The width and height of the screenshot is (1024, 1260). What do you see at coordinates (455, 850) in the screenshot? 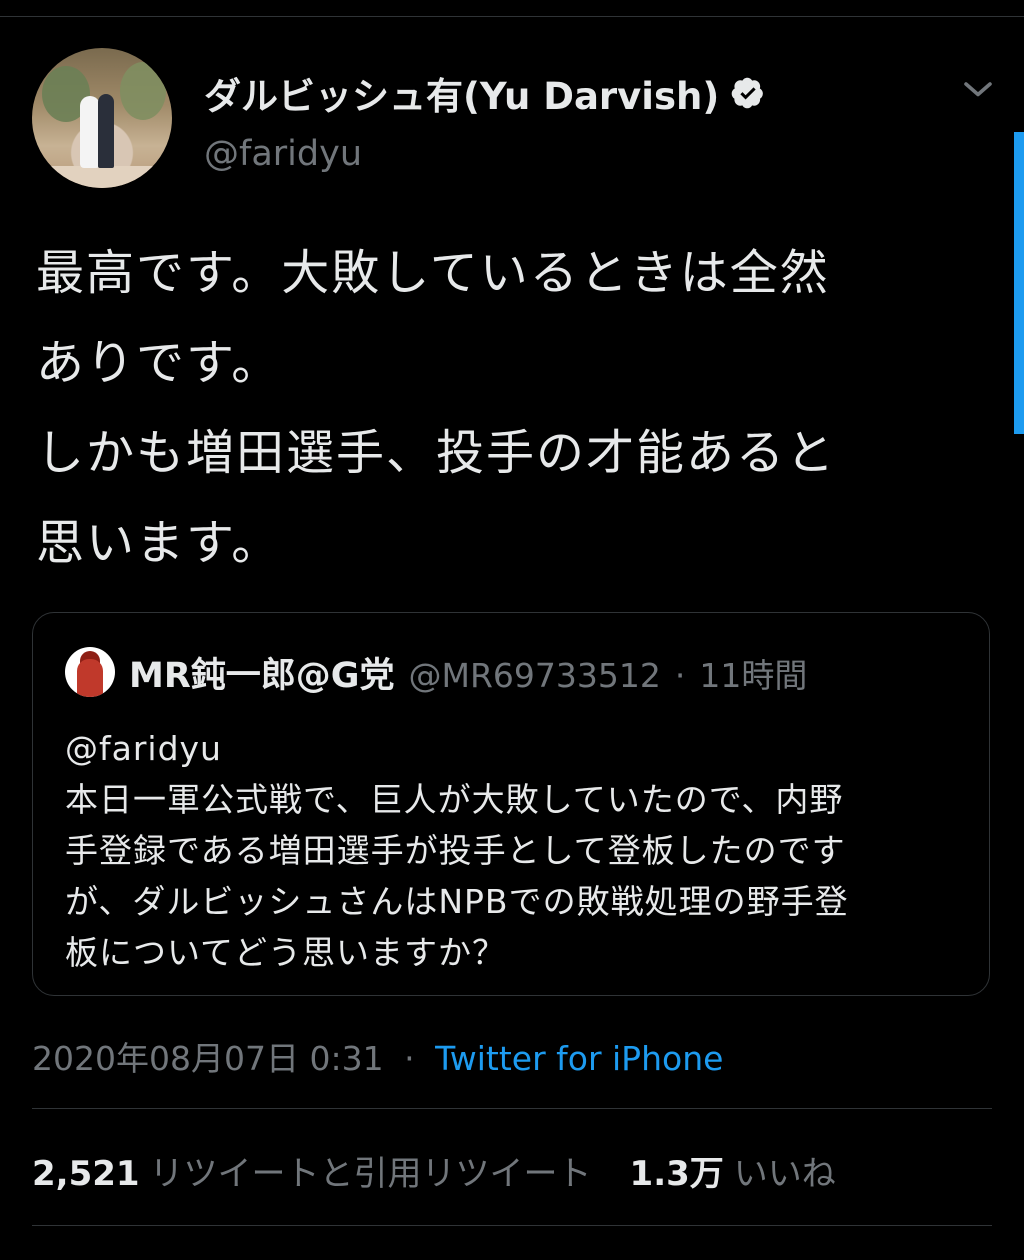
I see `quoted-line: 手登録である増田選手が投手として登板したのです` at bounding box center [455, 850].